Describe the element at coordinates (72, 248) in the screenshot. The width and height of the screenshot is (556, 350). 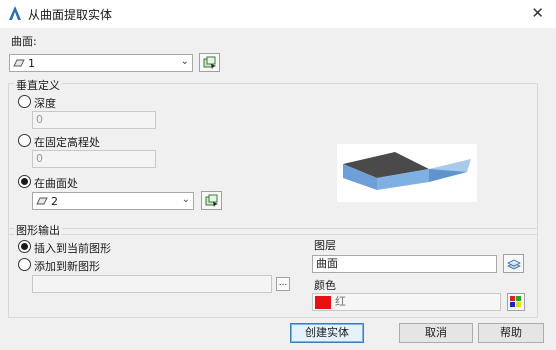
I see `insert-current-drawing-label: 插入到当前图形` at that location.